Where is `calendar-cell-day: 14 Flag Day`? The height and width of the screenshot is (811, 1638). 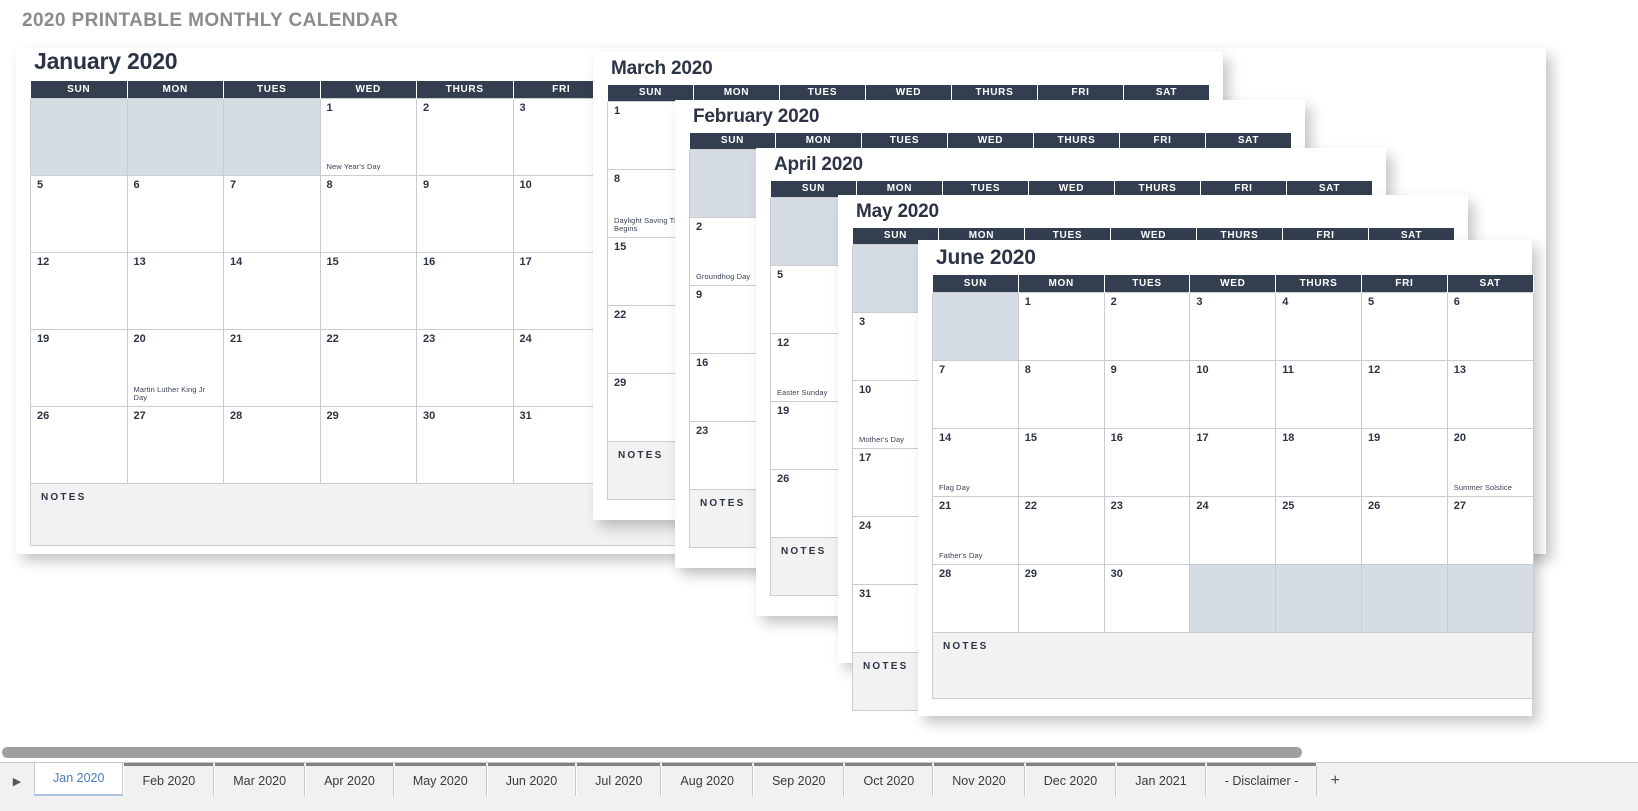 calendar-cell-day: 14 Flag Day is located at coordinates (975, 462).